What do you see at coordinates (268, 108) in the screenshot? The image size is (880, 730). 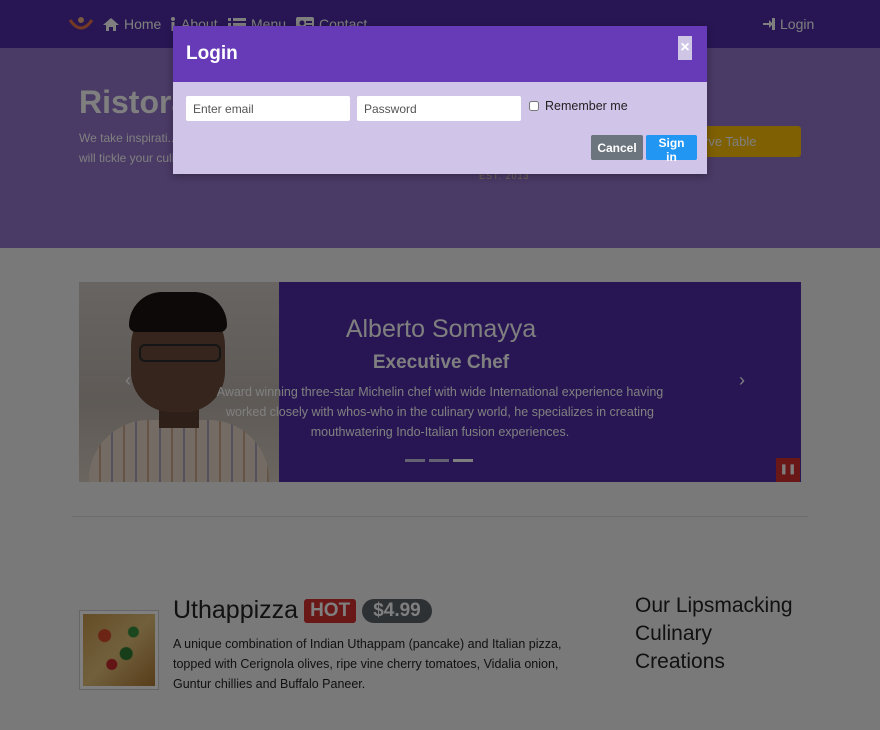 I see `email-field` at bounding box center [268, 108].